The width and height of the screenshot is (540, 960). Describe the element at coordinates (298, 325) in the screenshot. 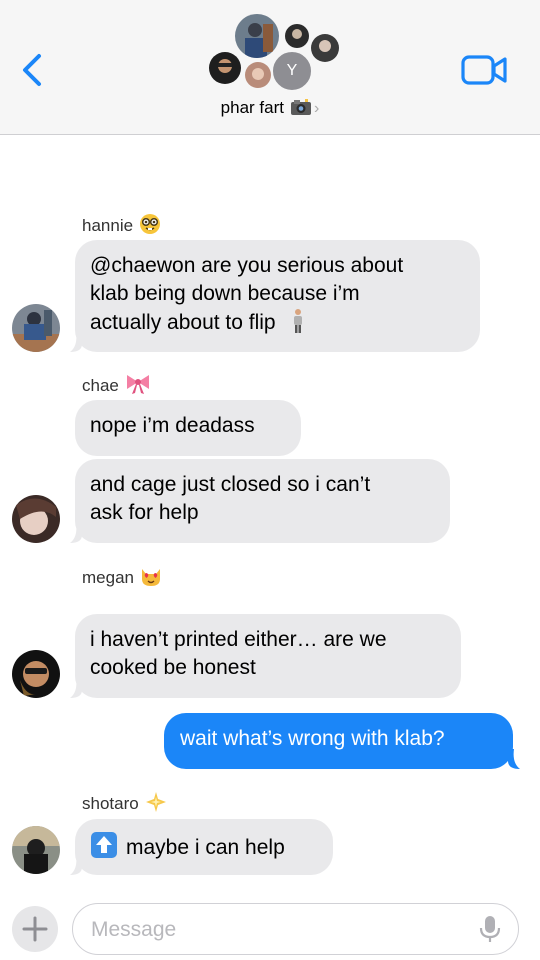

I see `person-standing-icon` at that location.